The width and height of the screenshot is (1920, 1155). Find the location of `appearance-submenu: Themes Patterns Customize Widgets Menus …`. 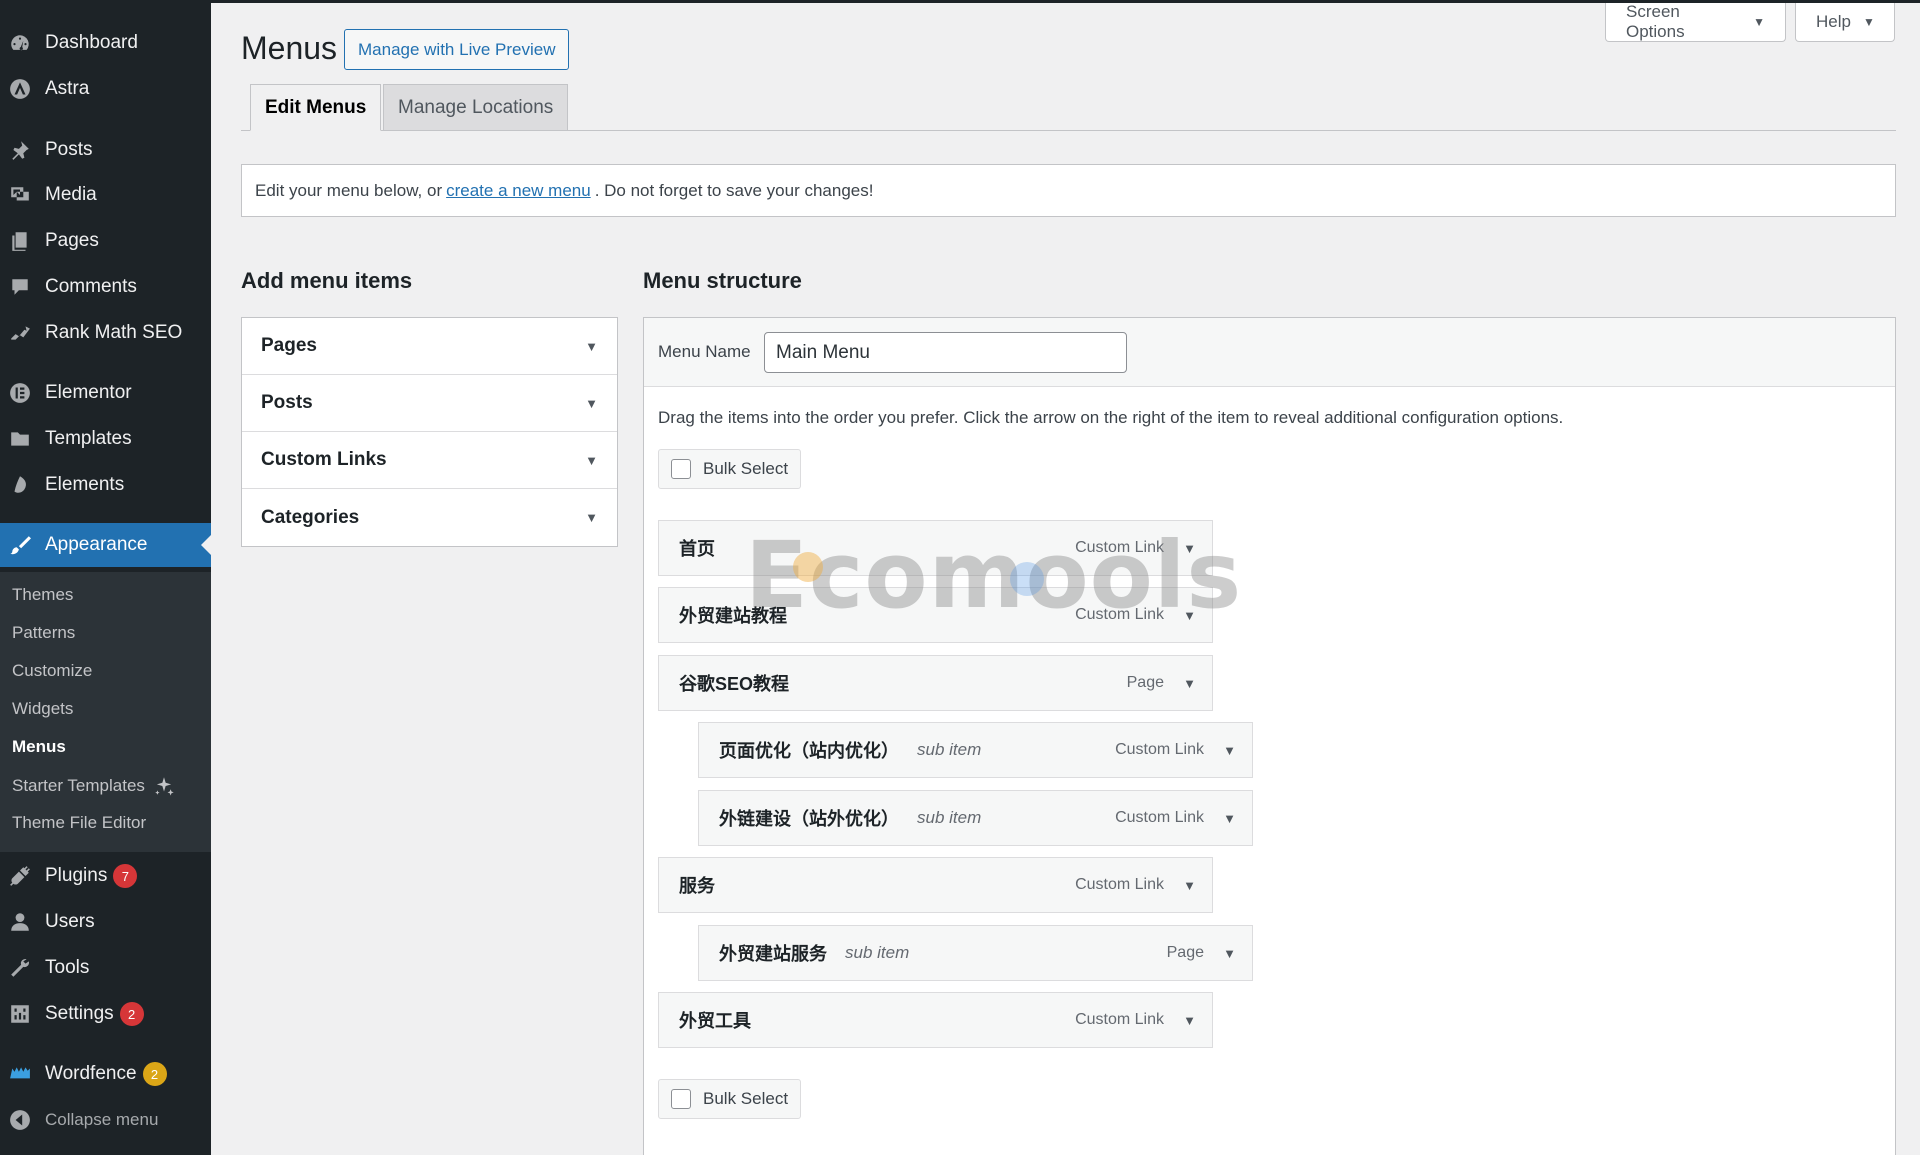

appearance-submenu: Themes Patterns Customize Widgets Menus … is located at coordinates (105, 712).